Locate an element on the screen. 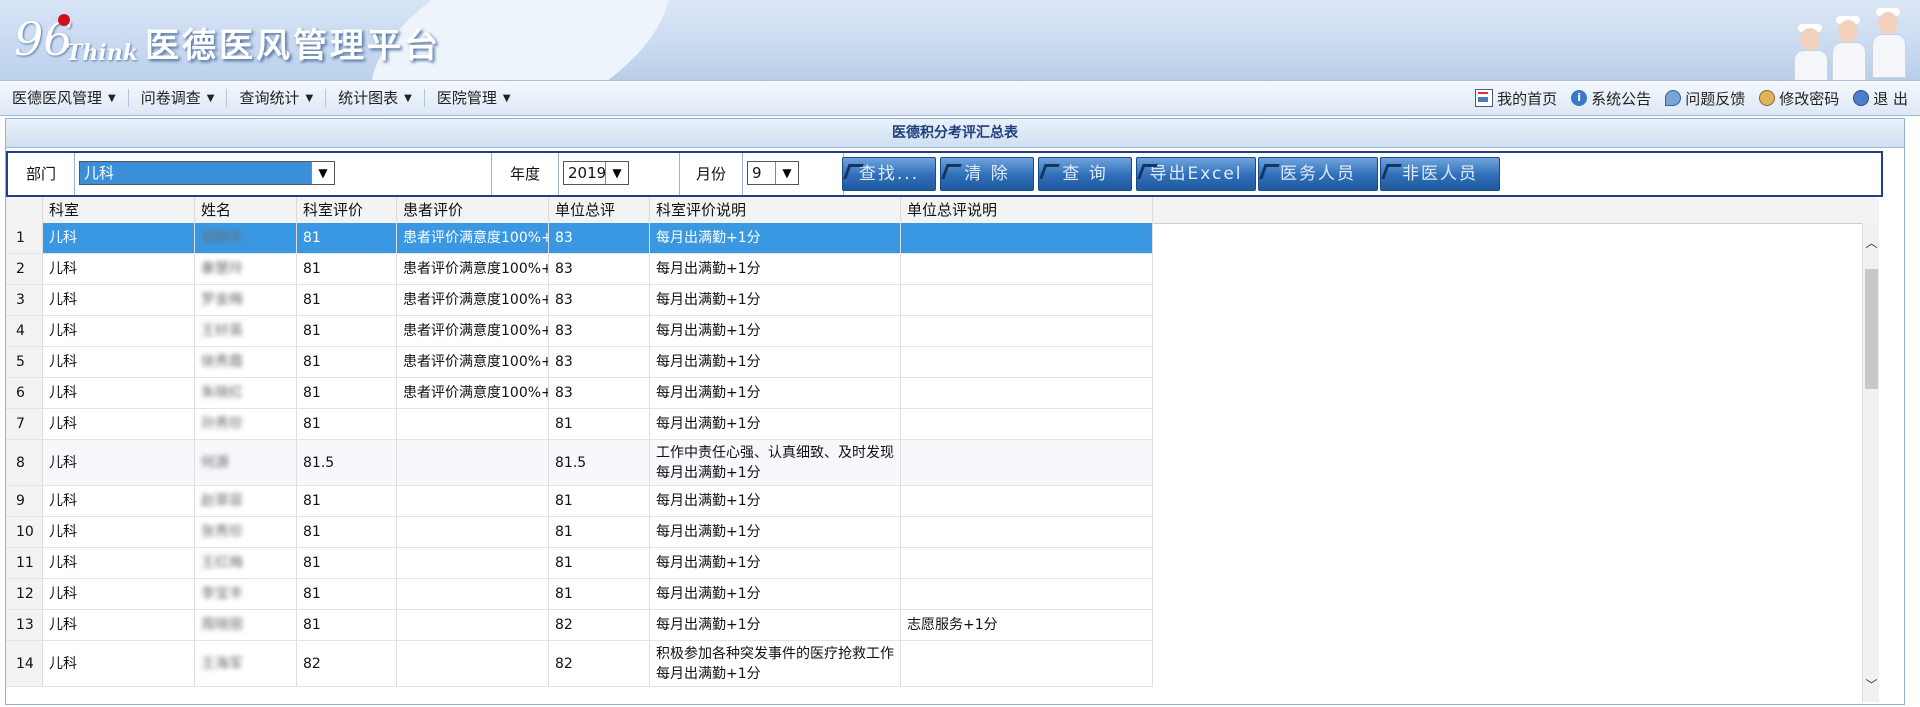  dept-note-line: 工作中责任心强、认真细致、及时发现 is located at coordinates (775, 453).